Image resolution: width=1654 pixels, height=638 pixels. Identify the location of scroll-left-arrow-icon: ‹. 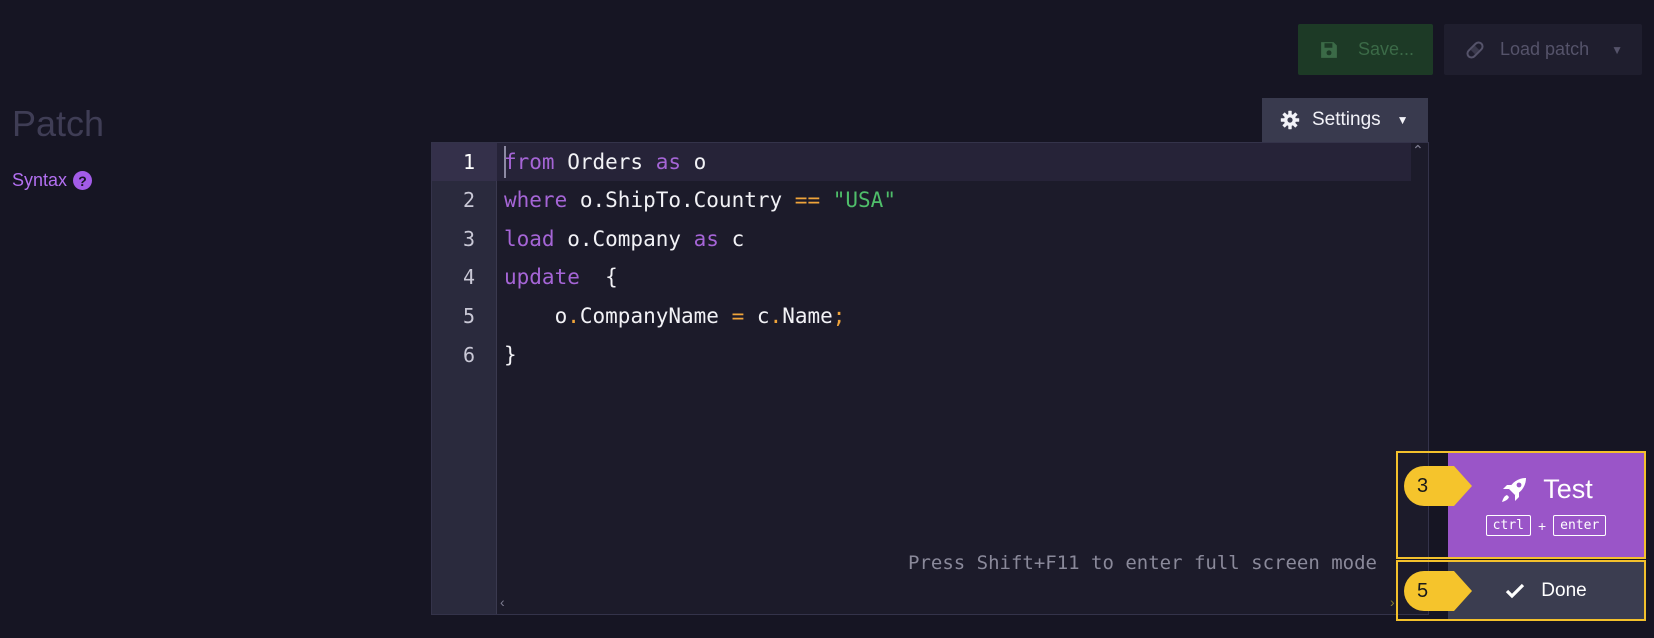
(502, 602).